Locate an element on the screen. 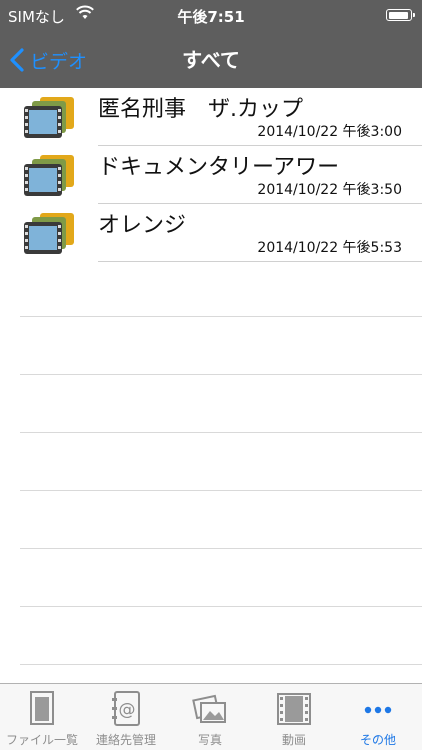  tab-label: ファイル一覧 is located at coordinates (41, 740).